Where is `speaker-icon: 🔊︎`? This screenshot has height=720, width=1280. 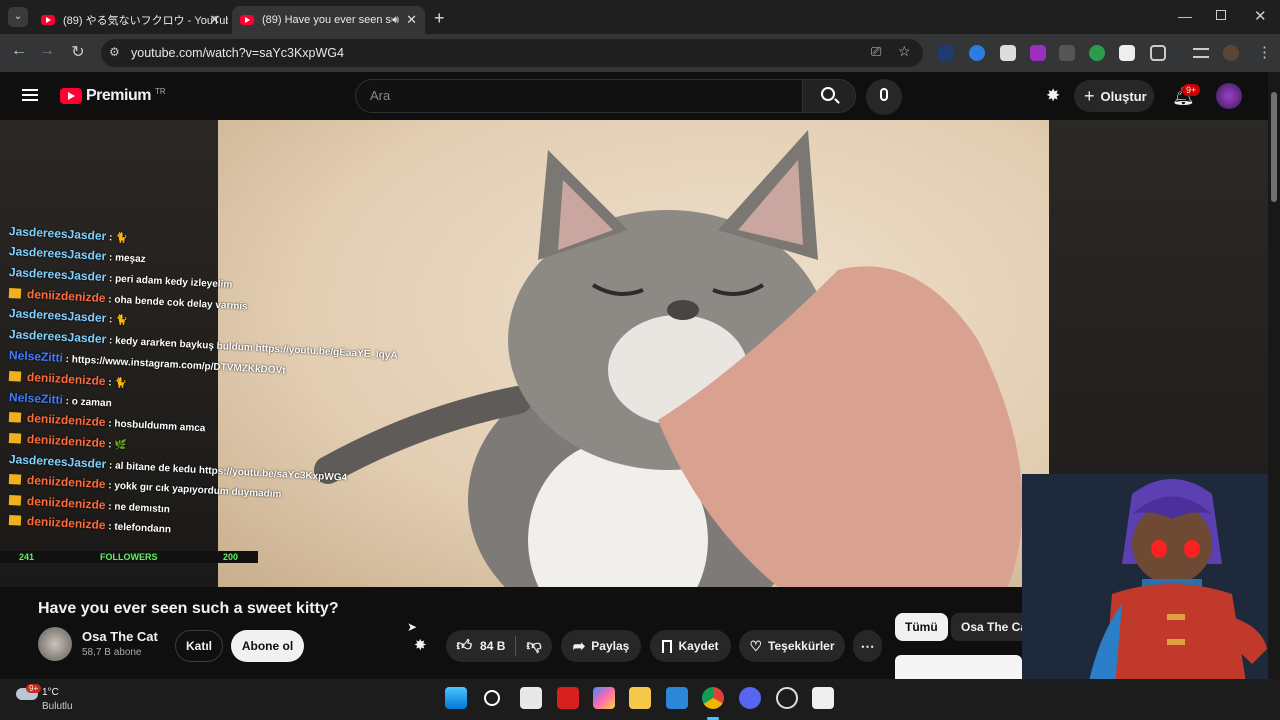
speaker-icon: 🔊︎ is located at coordinates (395, 20).